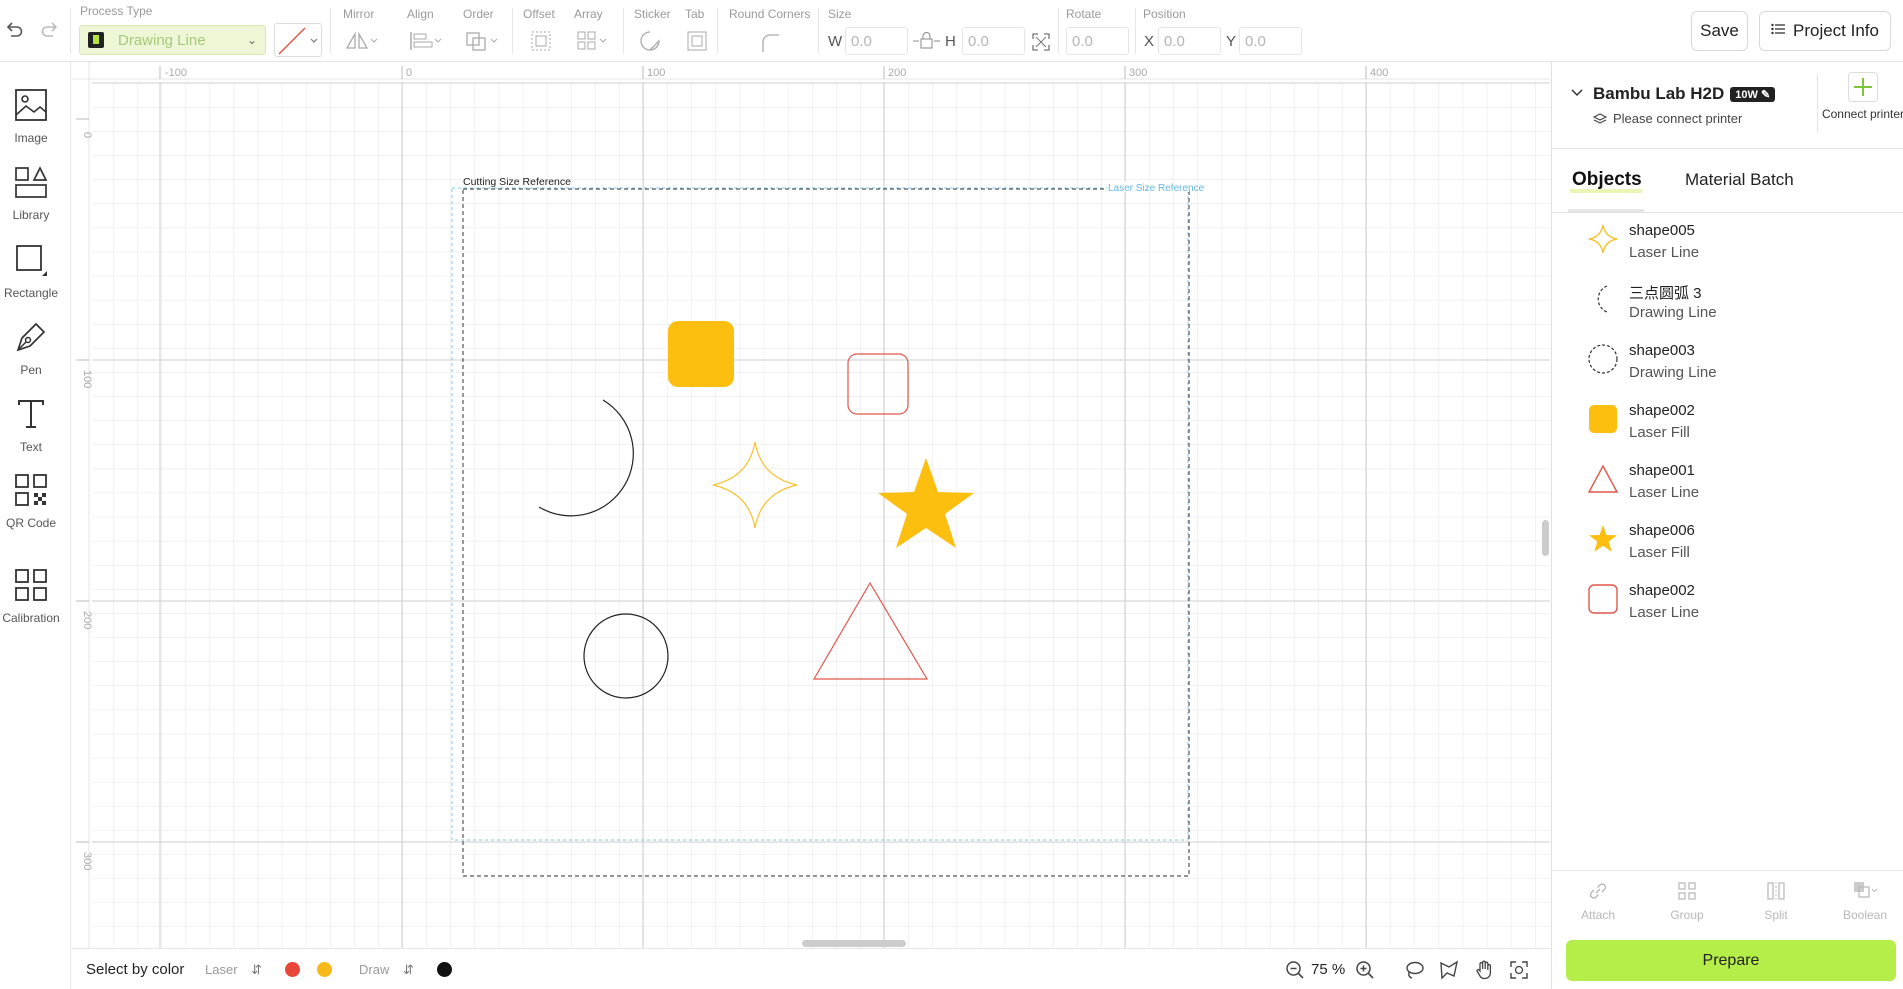 Image resolution: width=1903 pixels, height=989 pixels. Describe the element at coordinates (1659, 552) in the screenshot. I see `object-type: Laser Fill` at that location.